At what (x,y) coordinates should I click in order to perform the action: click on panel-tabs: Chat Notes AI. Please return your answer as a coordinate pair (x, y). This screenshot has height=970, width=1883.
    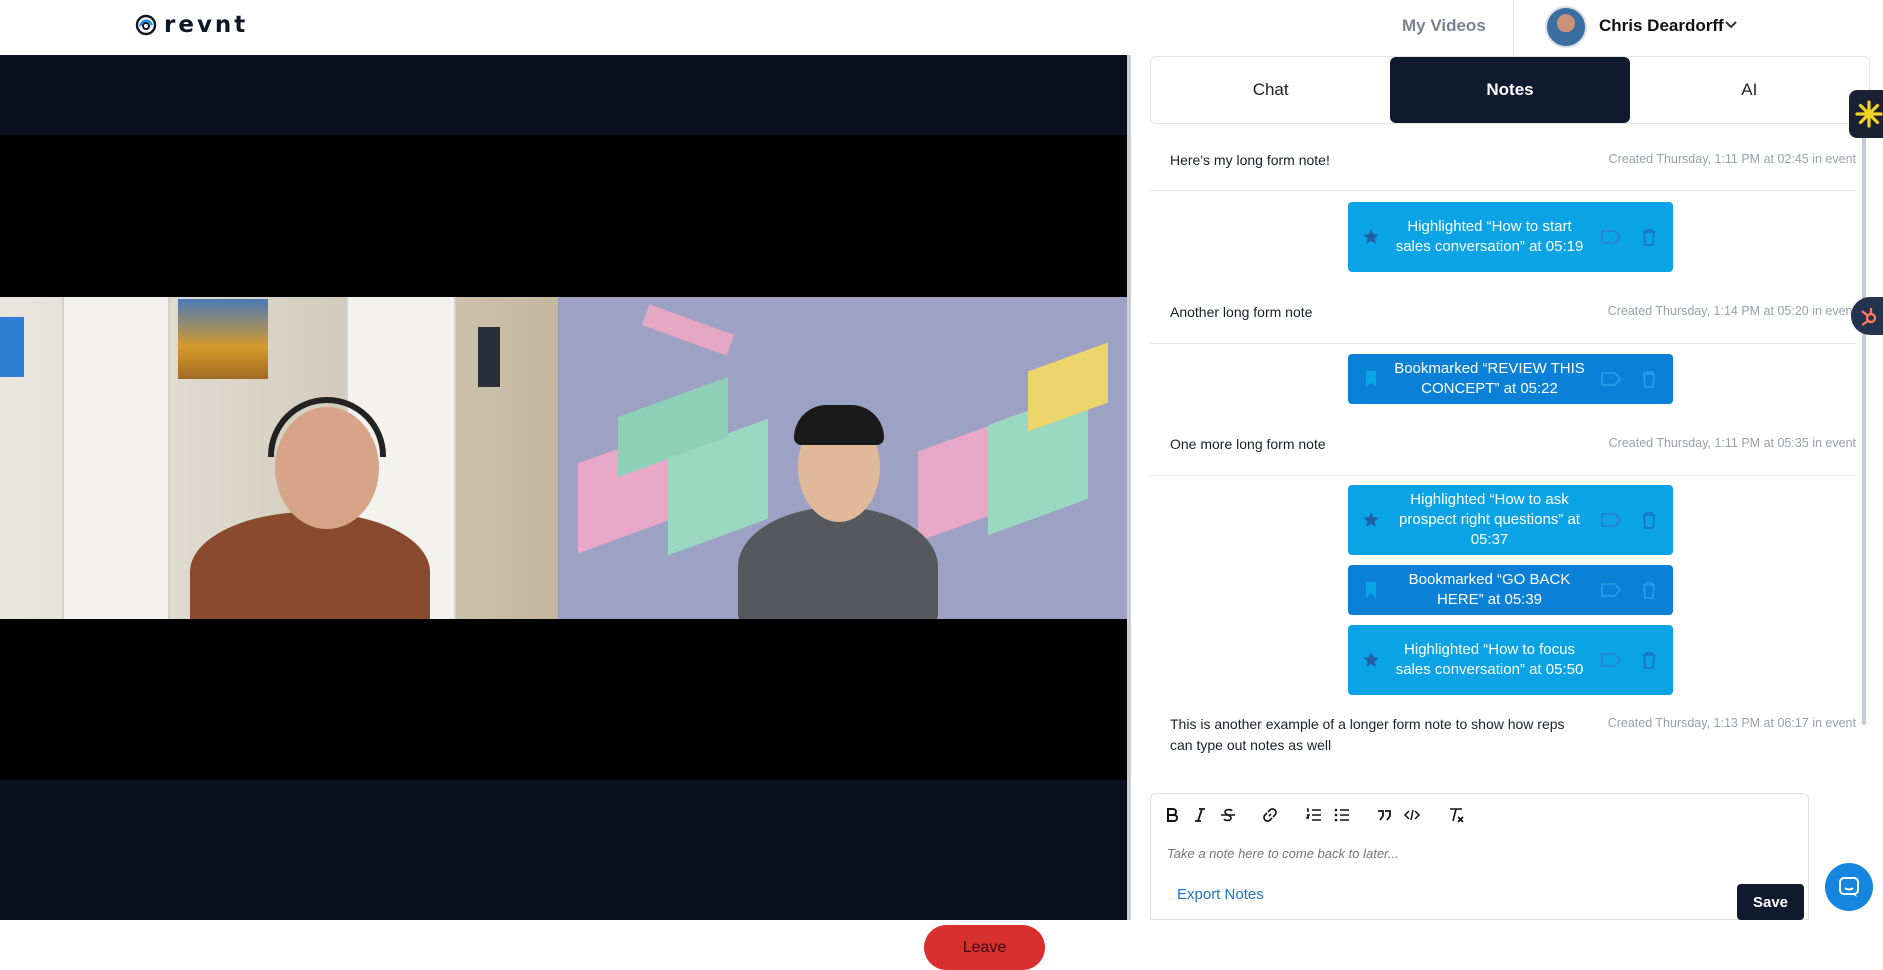
    Looking at the image, I should click on (1510, 90).